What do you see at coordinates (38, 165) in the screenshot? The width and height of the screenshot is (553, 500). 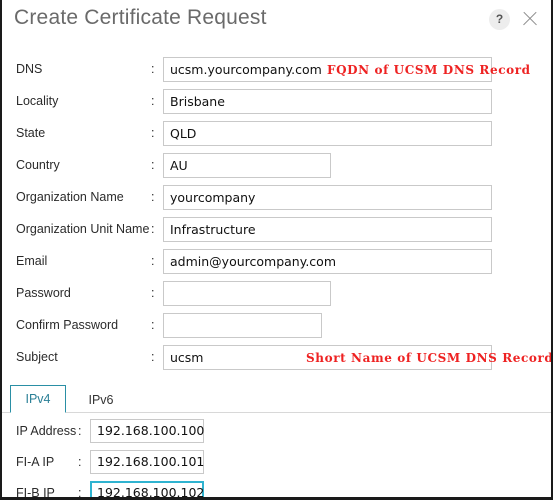 I see `label-country: Country` at bounding box center [38, 165].